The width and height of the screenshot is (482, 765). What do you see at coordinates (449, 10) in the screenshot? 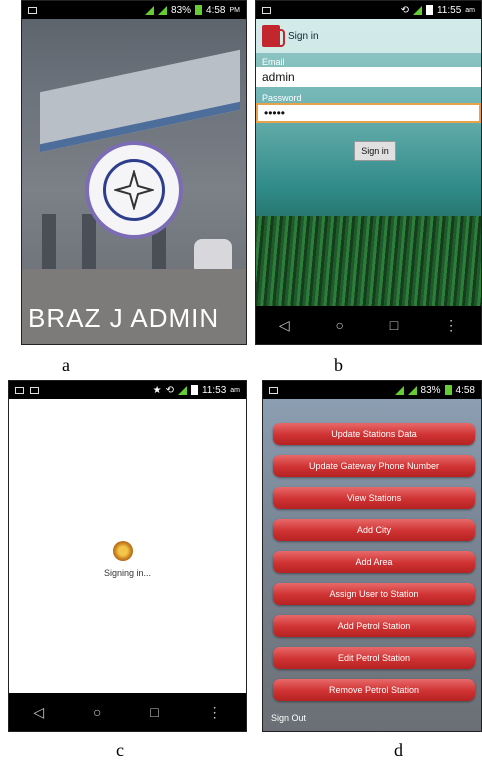
I see `clock: 11:55` at bounding box center [449, 10].